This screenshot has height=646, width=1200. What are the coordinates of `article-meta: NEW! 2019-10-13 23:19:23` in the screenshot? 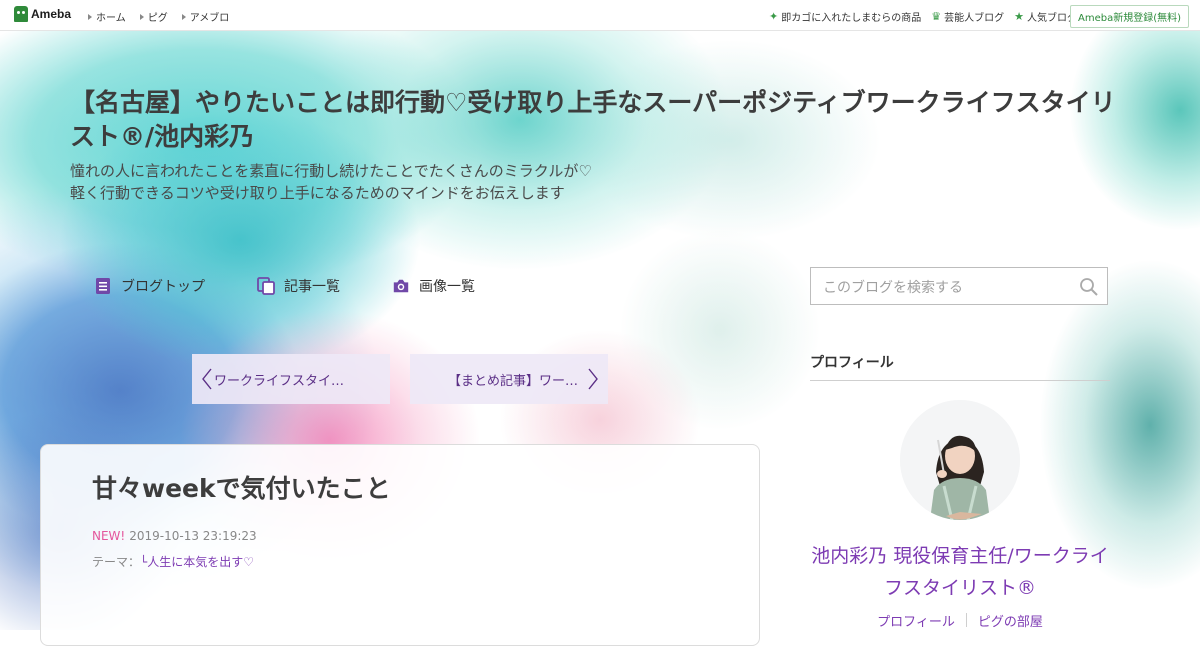 It's located at (174, 536).